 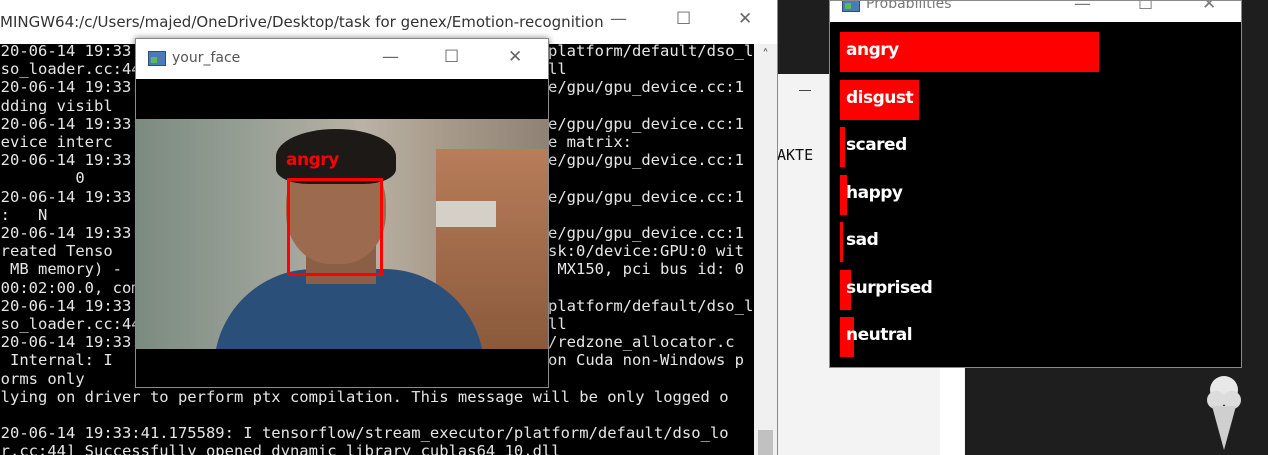 What do you see at coordinates (24, 214) in the screenshot?
I see `terminal-line: 0: N` at bounding box center [24, 214].